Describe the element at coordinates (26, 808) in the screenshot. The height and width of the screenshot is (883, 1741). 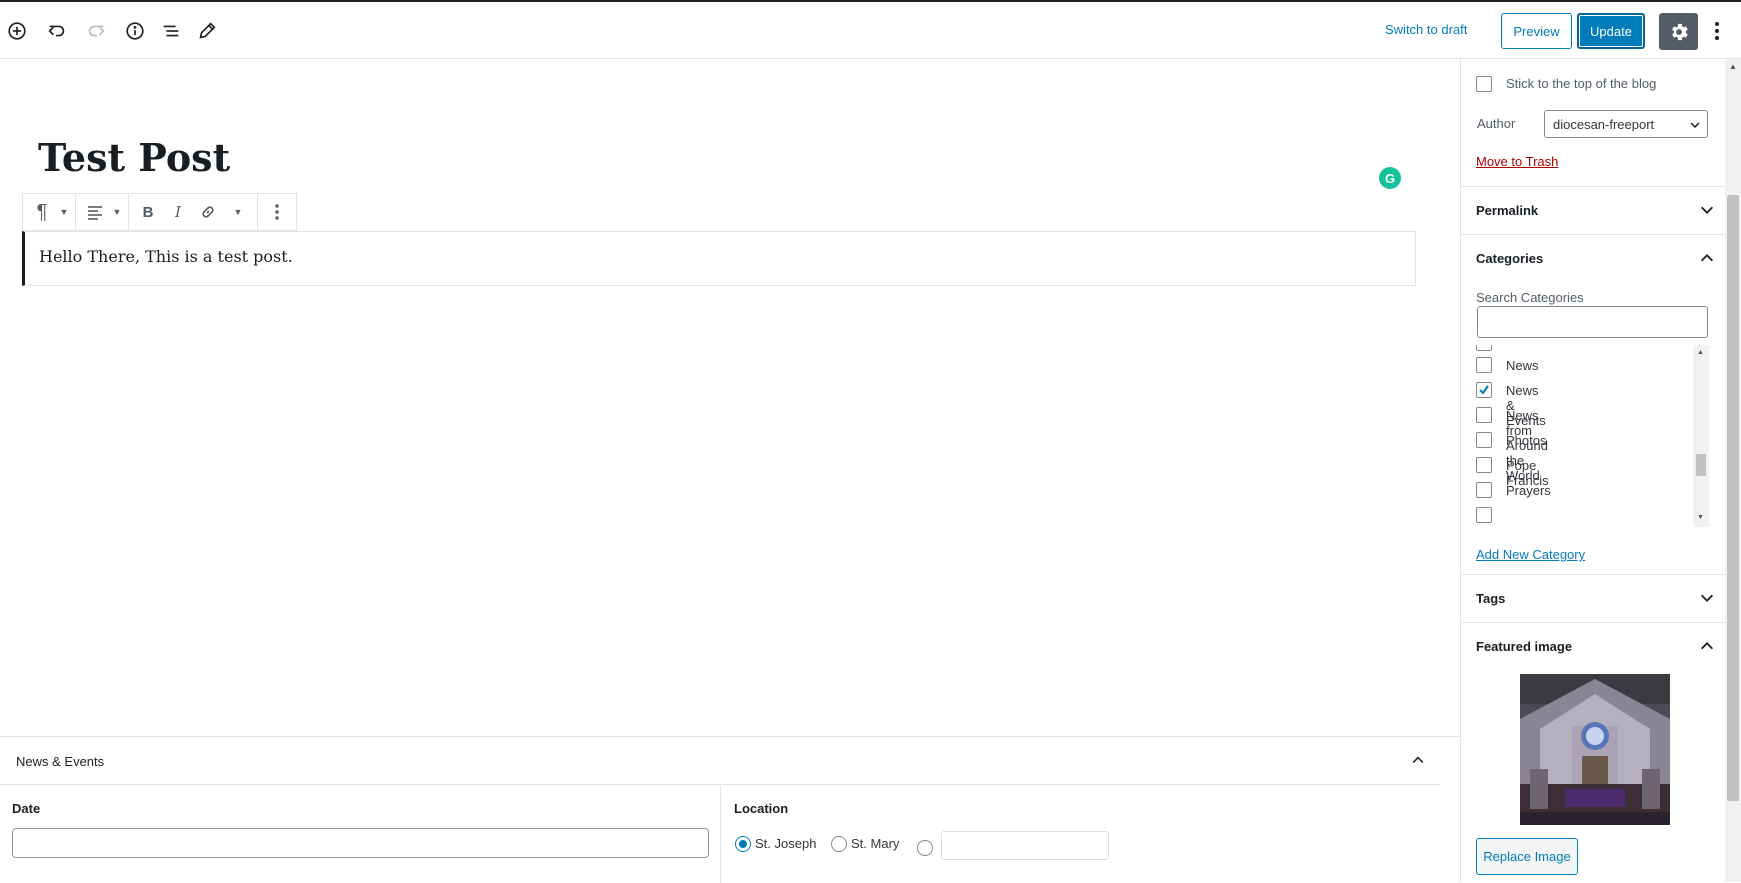
I see `date-label: Date` at that location.